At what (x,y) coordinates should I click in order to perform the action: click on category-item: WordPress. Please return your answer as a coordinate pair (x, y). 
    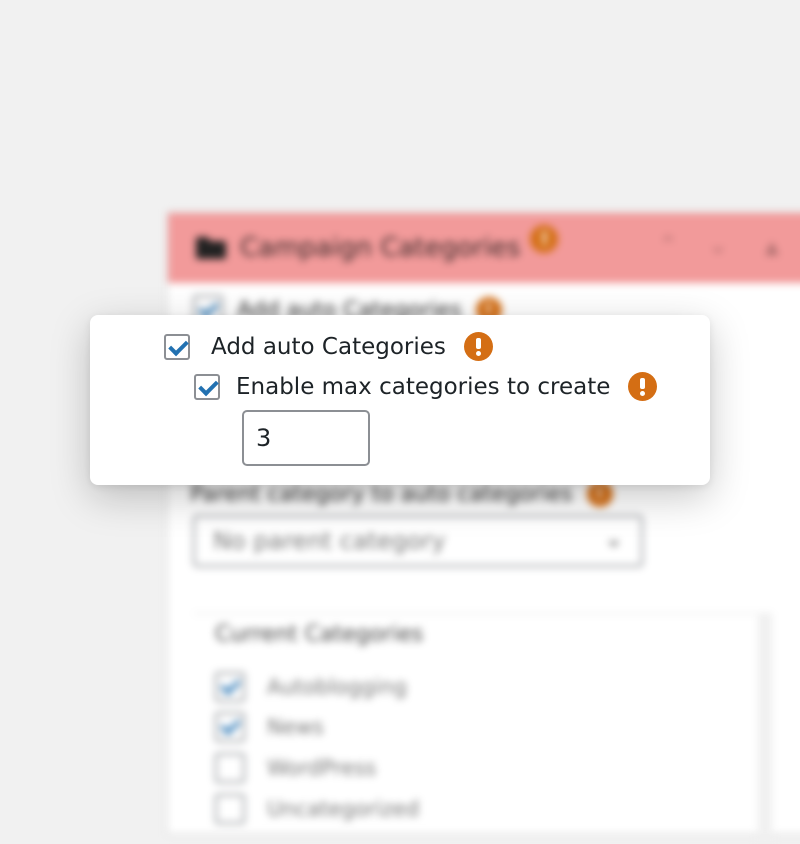
    Looking at the image, I should click on (295, 768).